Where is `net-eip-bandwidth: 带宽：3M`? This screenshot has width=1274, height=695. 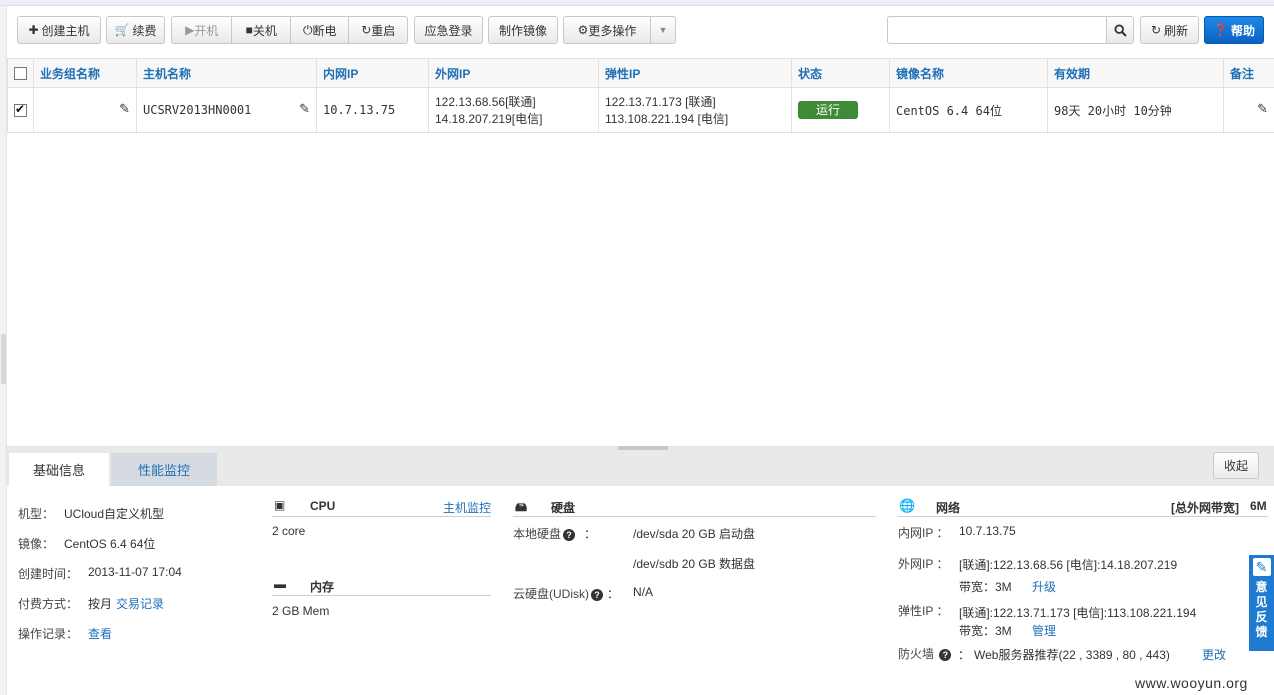
net-eip-bandwidth: 带宽：3M is located at coordinates (985, 631).